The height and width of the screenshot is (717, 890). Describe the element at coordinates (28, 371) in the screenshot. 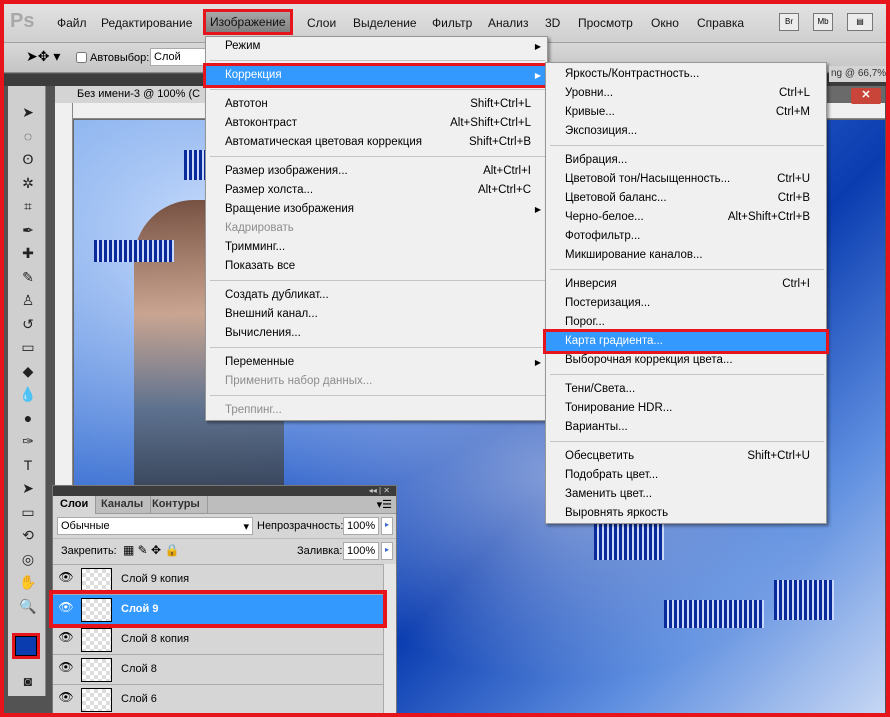

I see `bucket-tool-icon: ◆` at that location.